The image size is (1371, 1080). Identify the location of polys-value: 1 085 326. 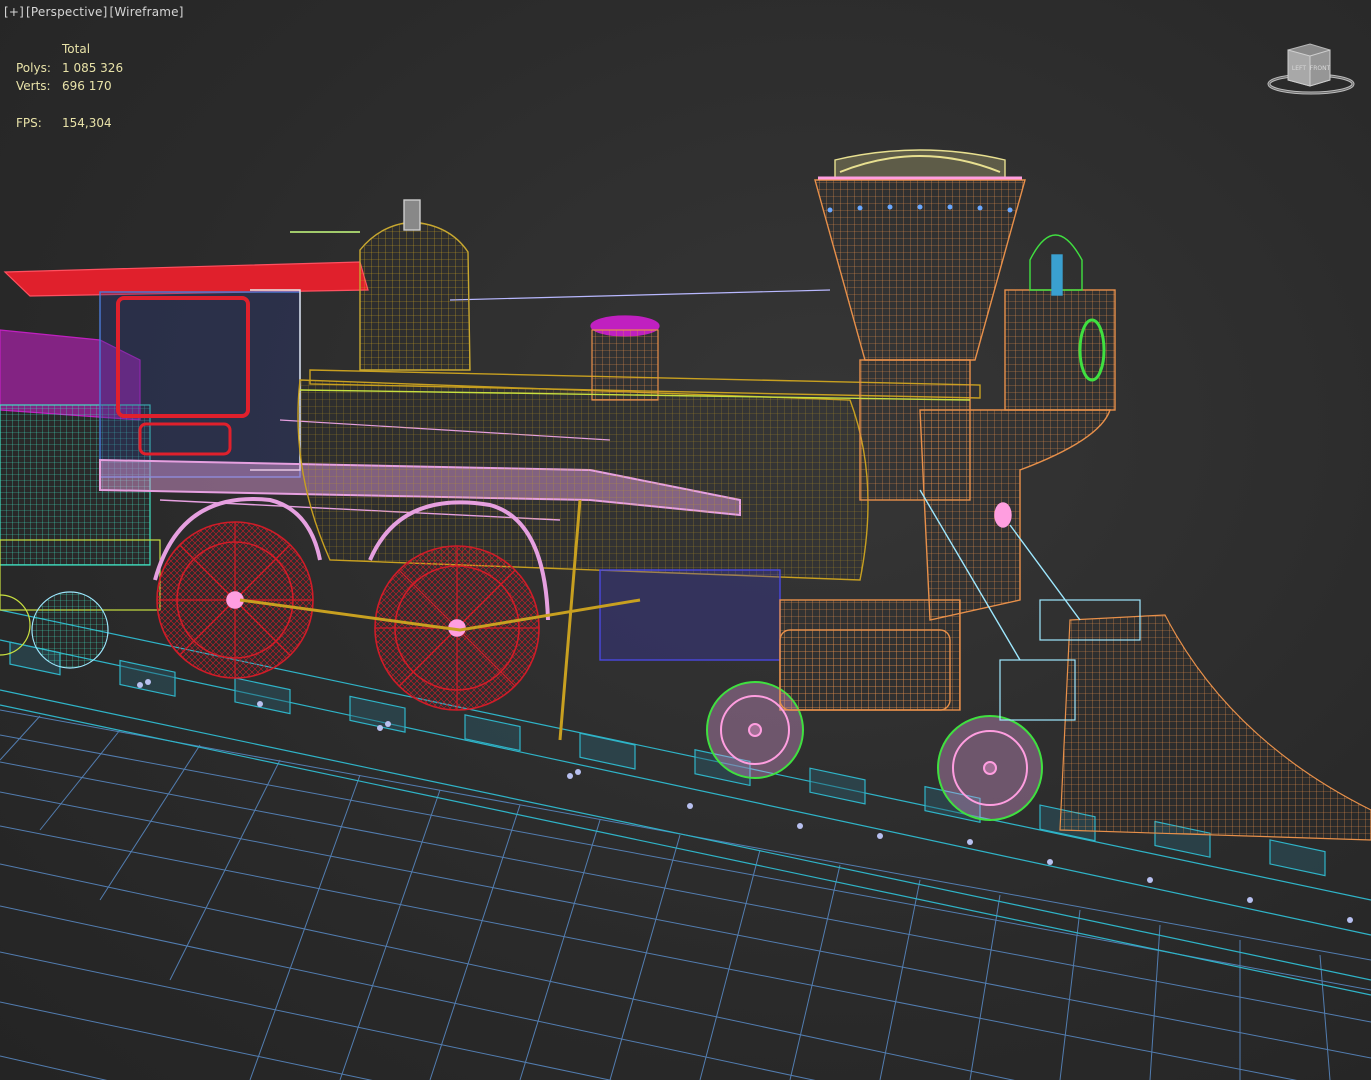
(93, 67).